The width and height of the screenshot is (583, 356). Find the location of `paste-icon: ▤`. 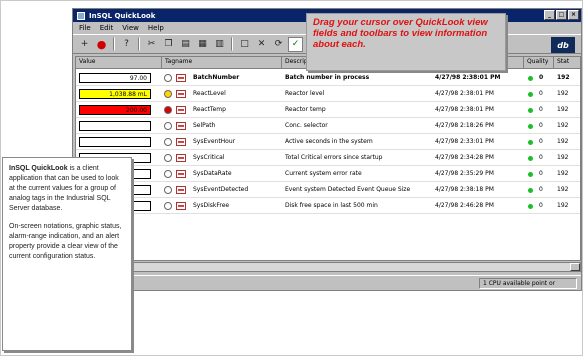

paste-icon: ▤ is located at coordinates (185, 44).